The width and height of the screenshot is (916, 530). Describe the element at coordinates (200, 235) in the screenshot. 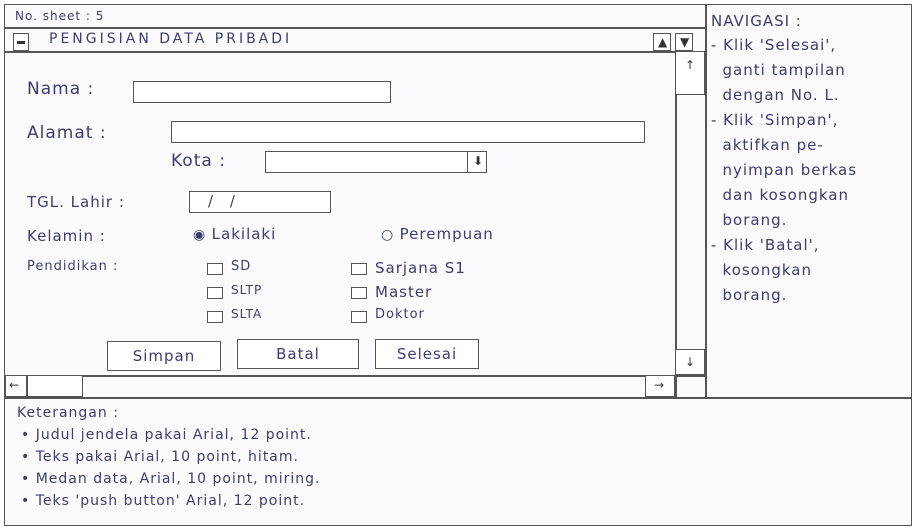

I see `radio-selected-icon: ◉` at that location.